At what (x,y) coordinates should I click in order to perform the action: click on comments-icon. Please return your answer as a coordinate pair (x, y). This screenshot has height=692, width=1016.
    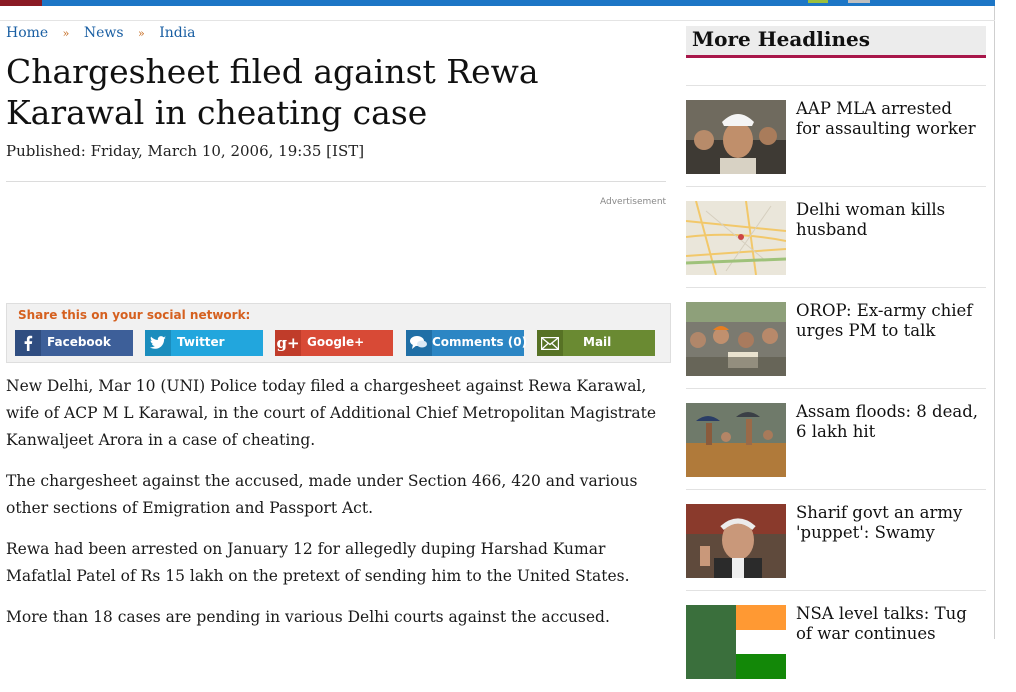
    Looking at the image, I should click on (419, 343).